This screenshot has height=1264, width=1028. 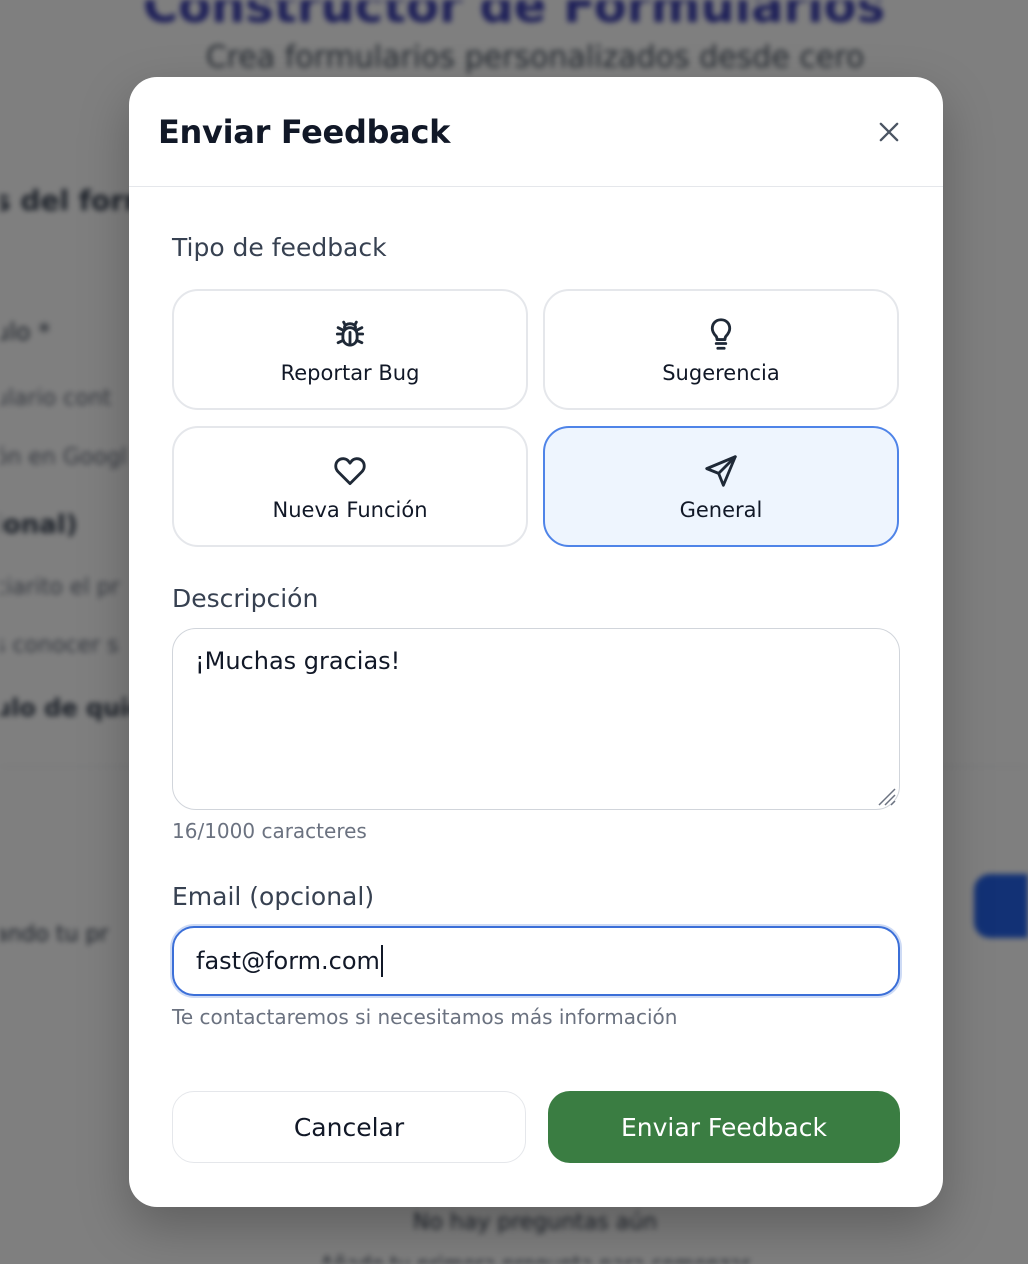 I want to click on type-option-suggestion: Sugerencia, so click(x=721, y=349).